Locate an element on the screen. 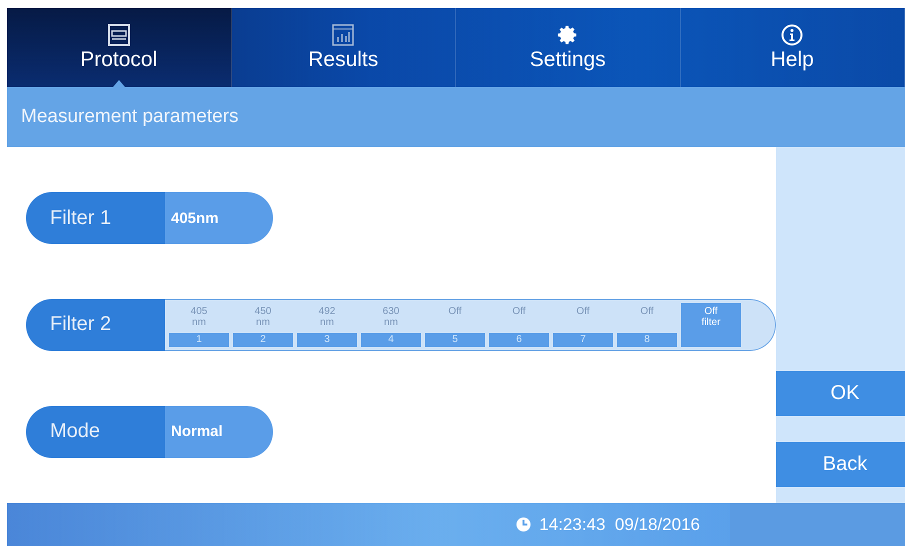 The image size is (905, 546). filter-option: 405 nm 1 is located at coordinates (199, 324).